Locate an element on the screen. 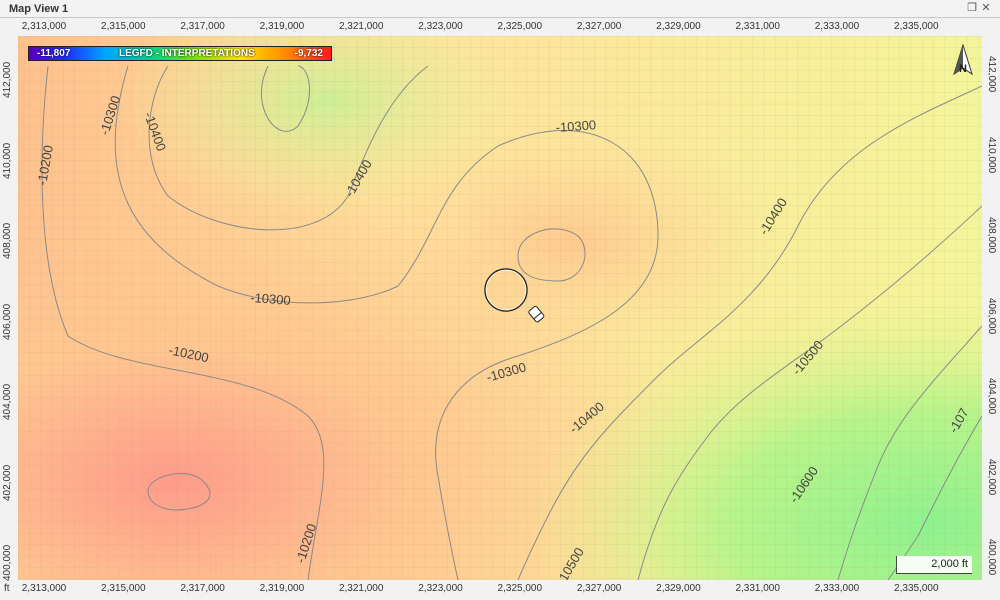 The width and height of the screenshot is (1000, 600). legend-max: -9,732 is located at coordinates (308, 53).